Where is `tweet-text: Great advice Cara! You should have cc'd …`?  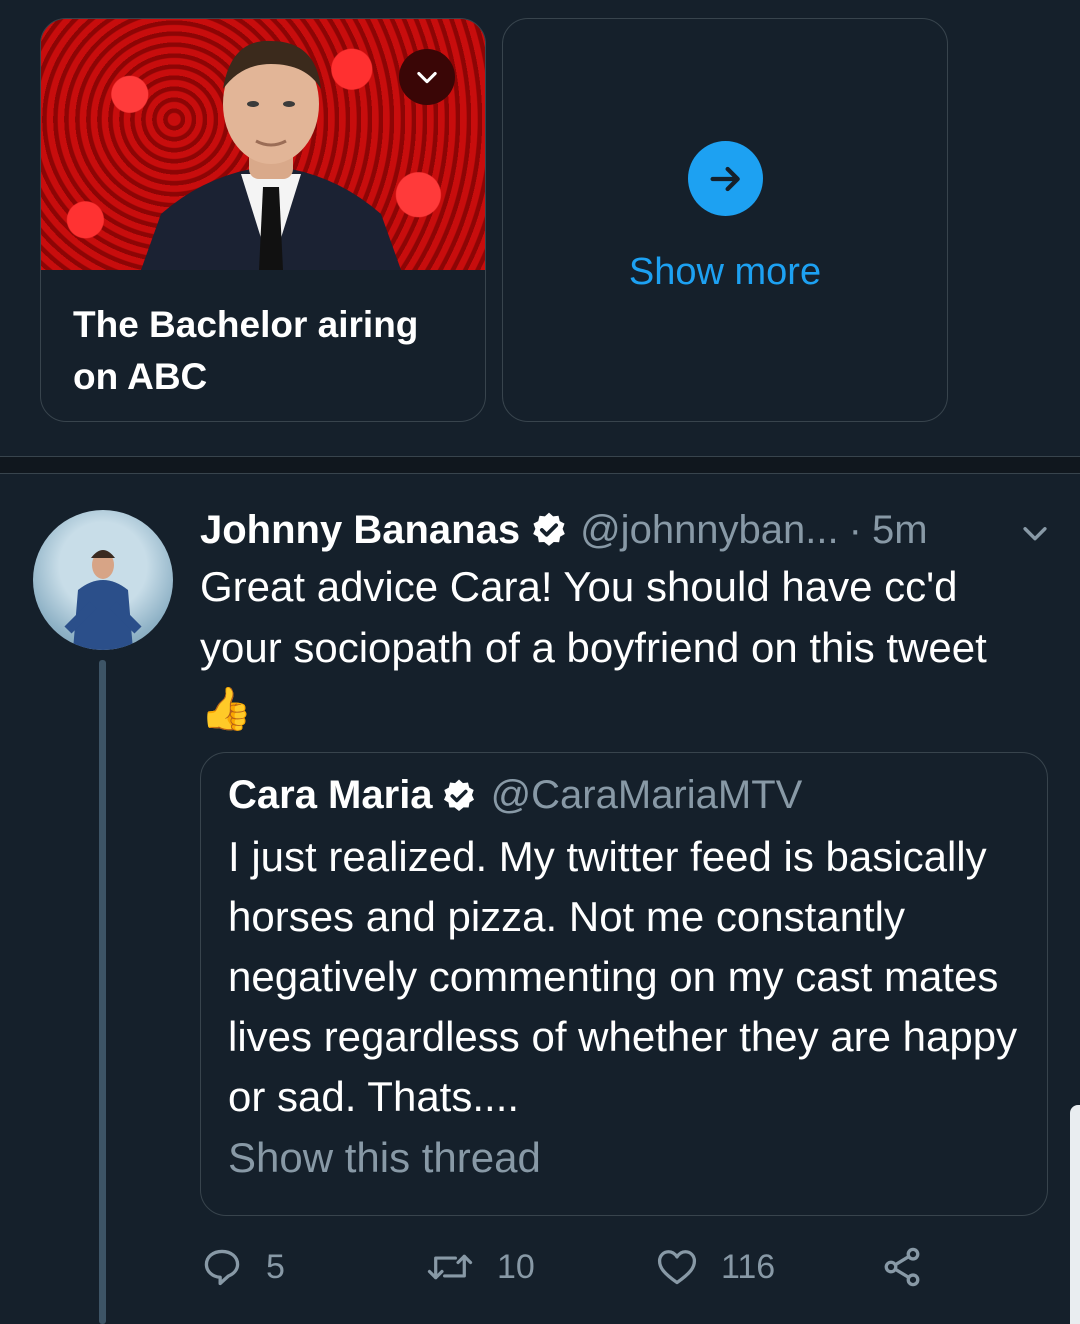 tweet-text: Great advice Cara! You should have cc'd … is located at coordinates (620, 647).